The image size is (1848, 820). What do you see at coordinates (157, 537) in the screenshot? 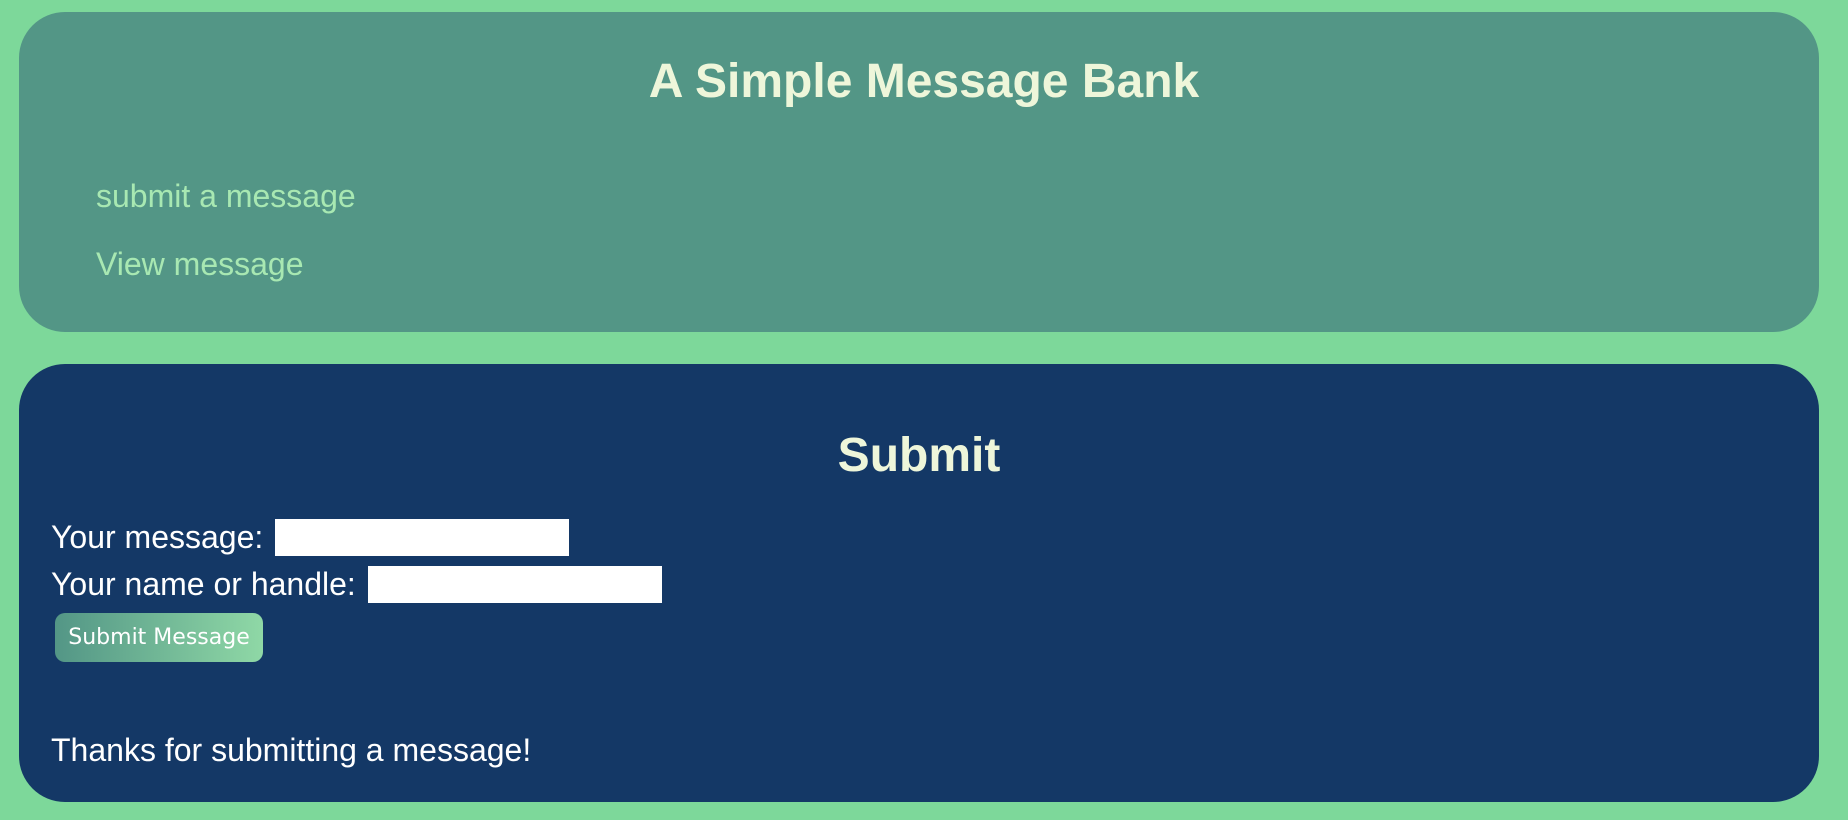
I see `message-label: Your message:` at bounding box center [157, 537].